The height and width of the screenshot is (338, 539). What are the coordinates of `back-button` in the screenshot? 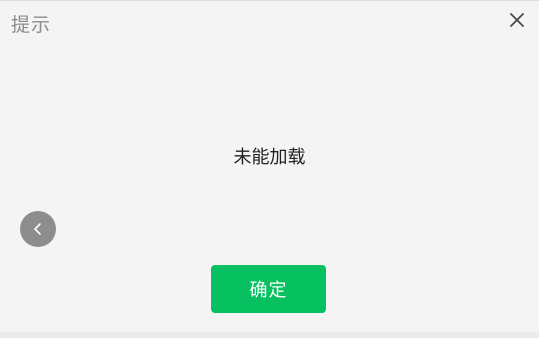 It's located at (38, 229).